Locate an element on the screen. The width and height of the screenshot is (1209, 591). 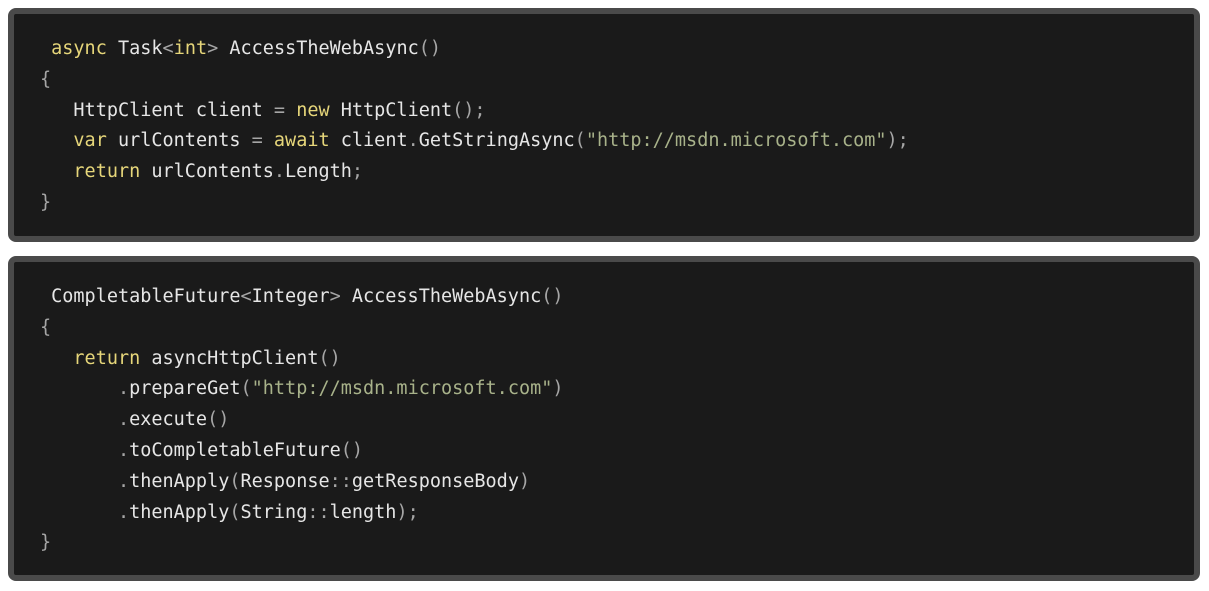
code-token: (); is located at coordinates (469, 110).